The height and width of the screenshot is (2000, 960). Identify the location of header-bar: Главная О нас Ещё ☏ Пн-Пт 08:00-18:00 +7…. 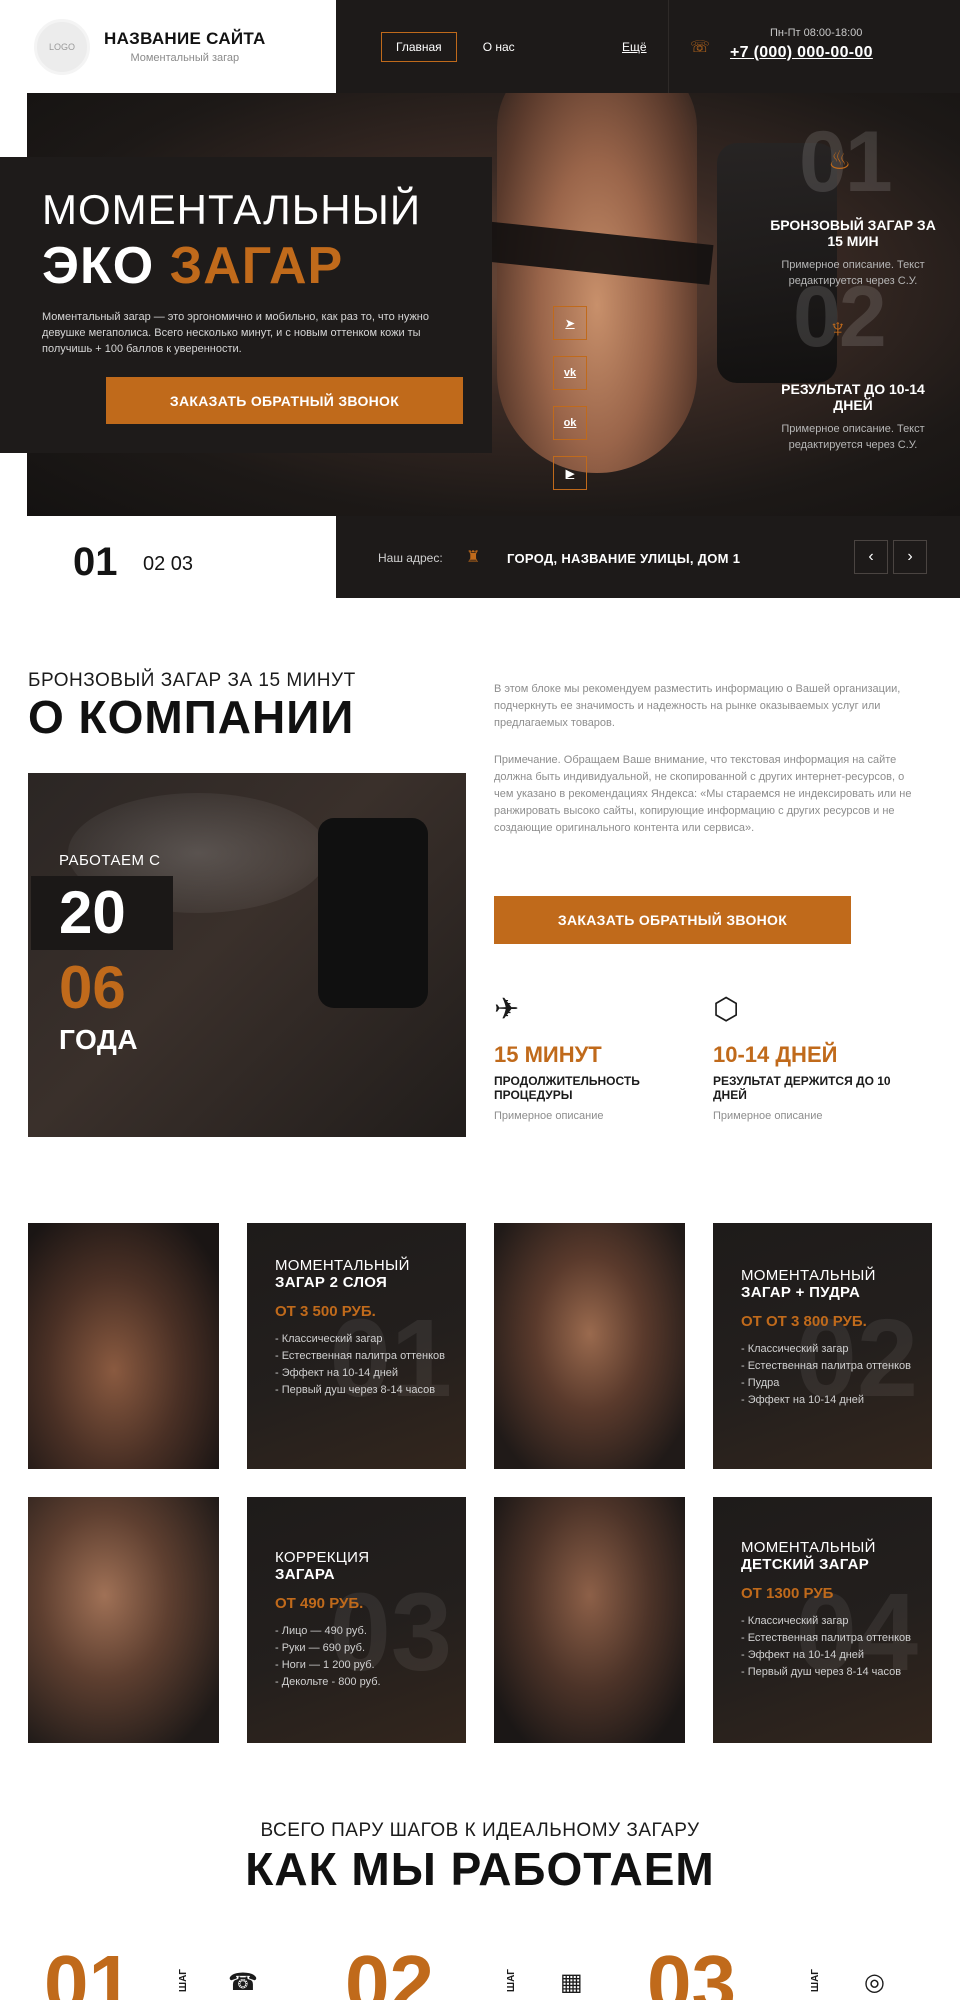
(648, 46).